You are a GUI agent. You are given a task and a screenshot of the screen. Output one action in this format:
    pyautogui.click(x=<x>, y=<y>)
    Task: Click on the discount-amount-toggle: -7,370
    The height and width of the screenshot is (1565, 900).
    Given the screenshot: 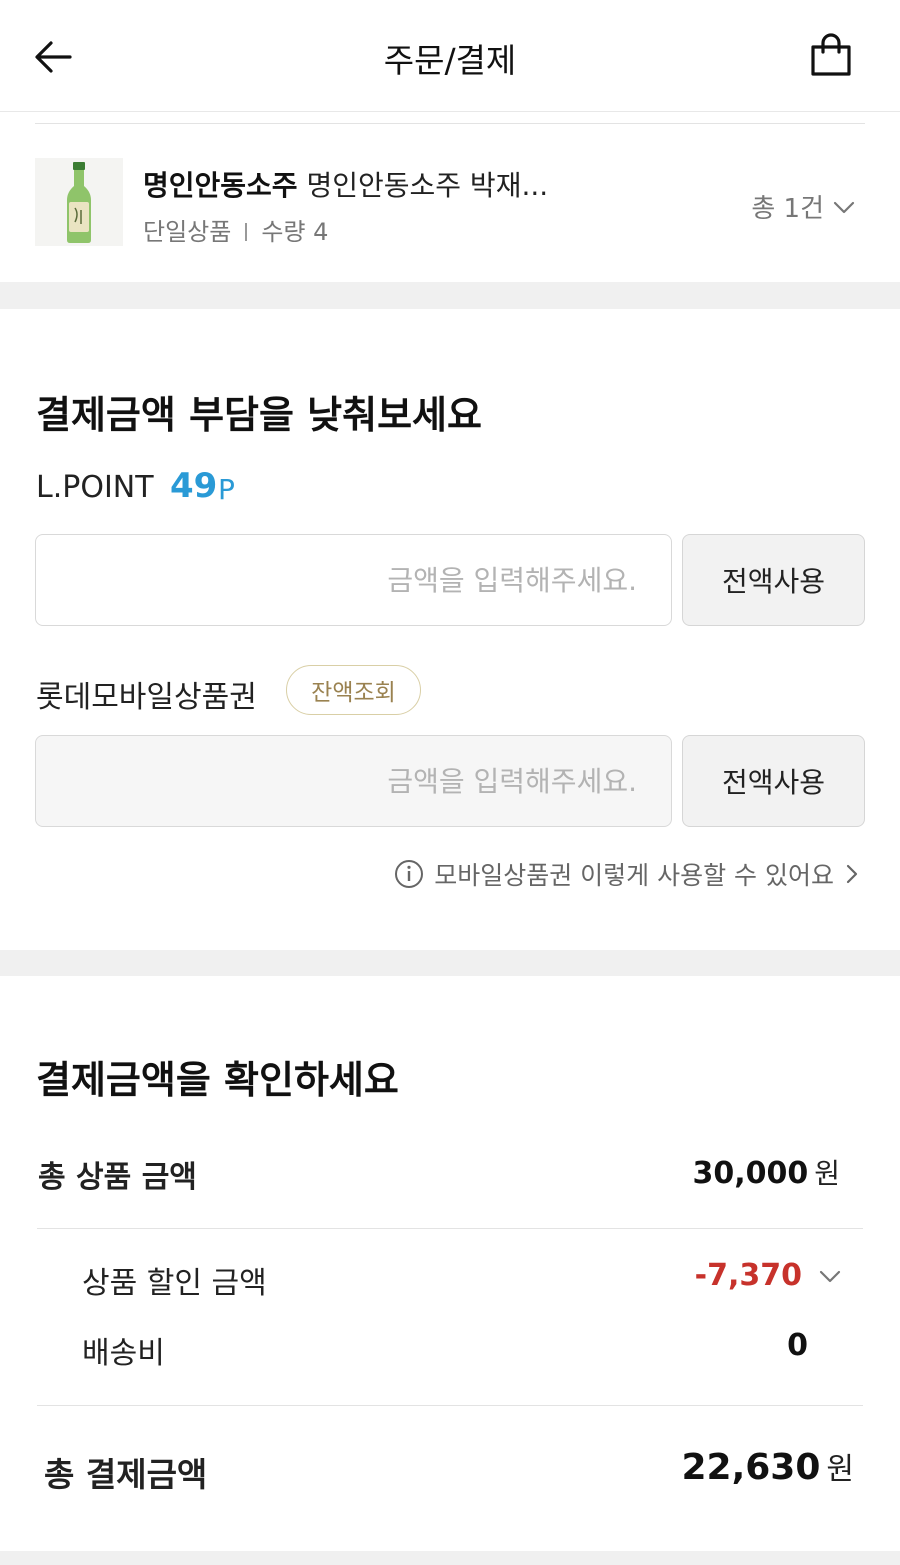 What is the action you would take?
    pyautogui.click(x=768, y=1275)
    